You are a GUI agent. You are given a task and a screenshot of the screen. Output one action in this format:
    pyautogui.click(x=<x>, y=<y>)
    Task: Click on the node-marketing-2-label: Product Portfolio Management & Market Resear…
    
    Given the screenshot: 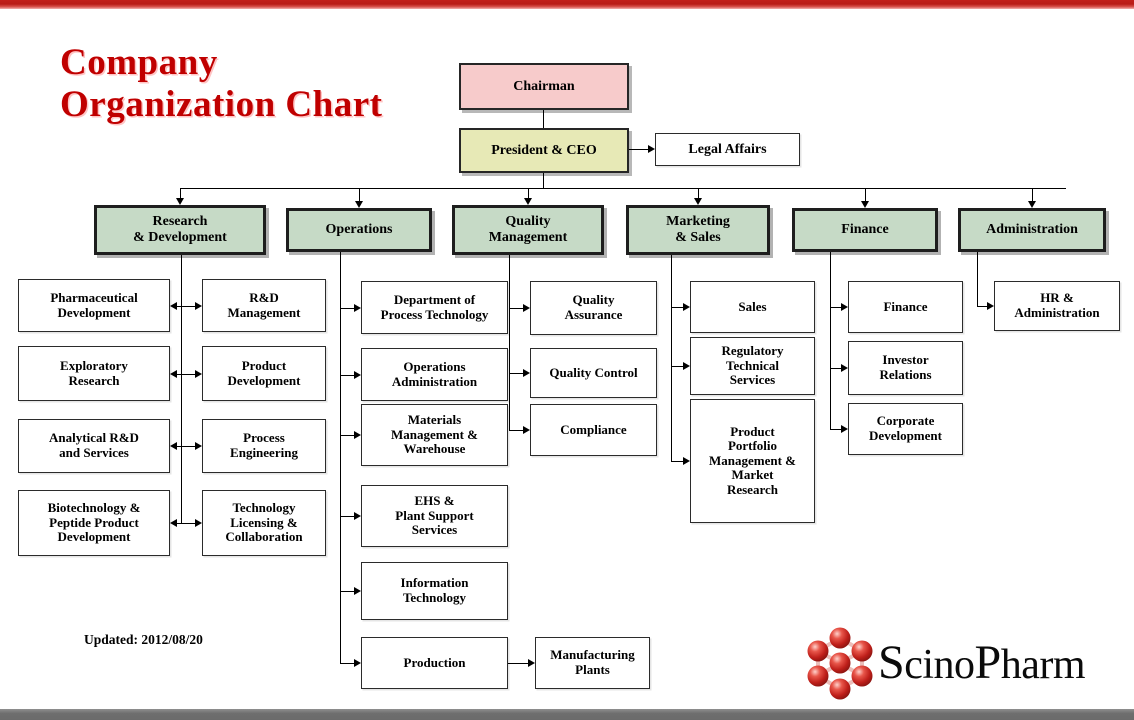 What is the action you would take?
    pyautogui.click(x=752, y=460)
    